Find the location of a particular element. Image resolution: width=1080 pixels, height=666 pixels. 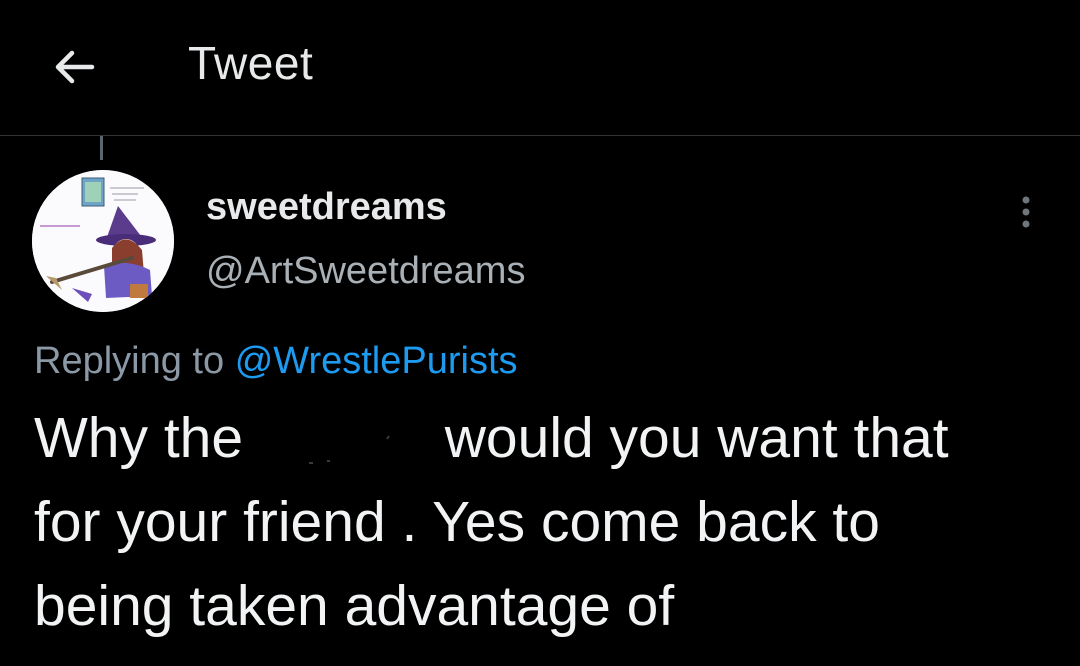

anime-witch-avatar-icon is located at coordinates (103, 241).